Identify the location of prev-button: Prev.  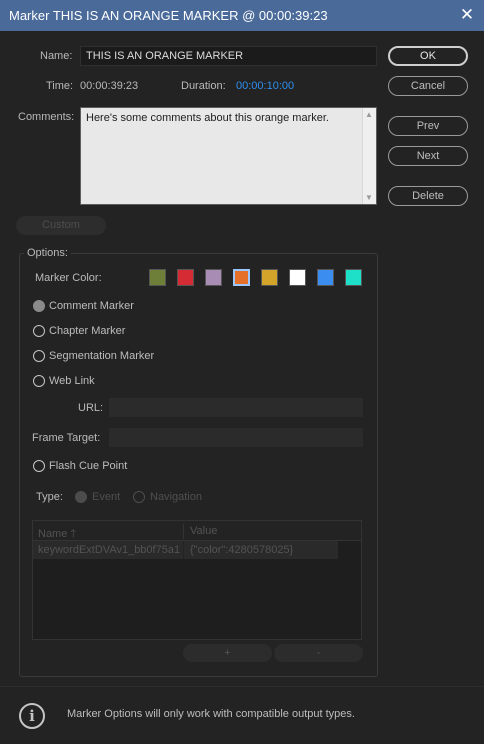
(428, 126).